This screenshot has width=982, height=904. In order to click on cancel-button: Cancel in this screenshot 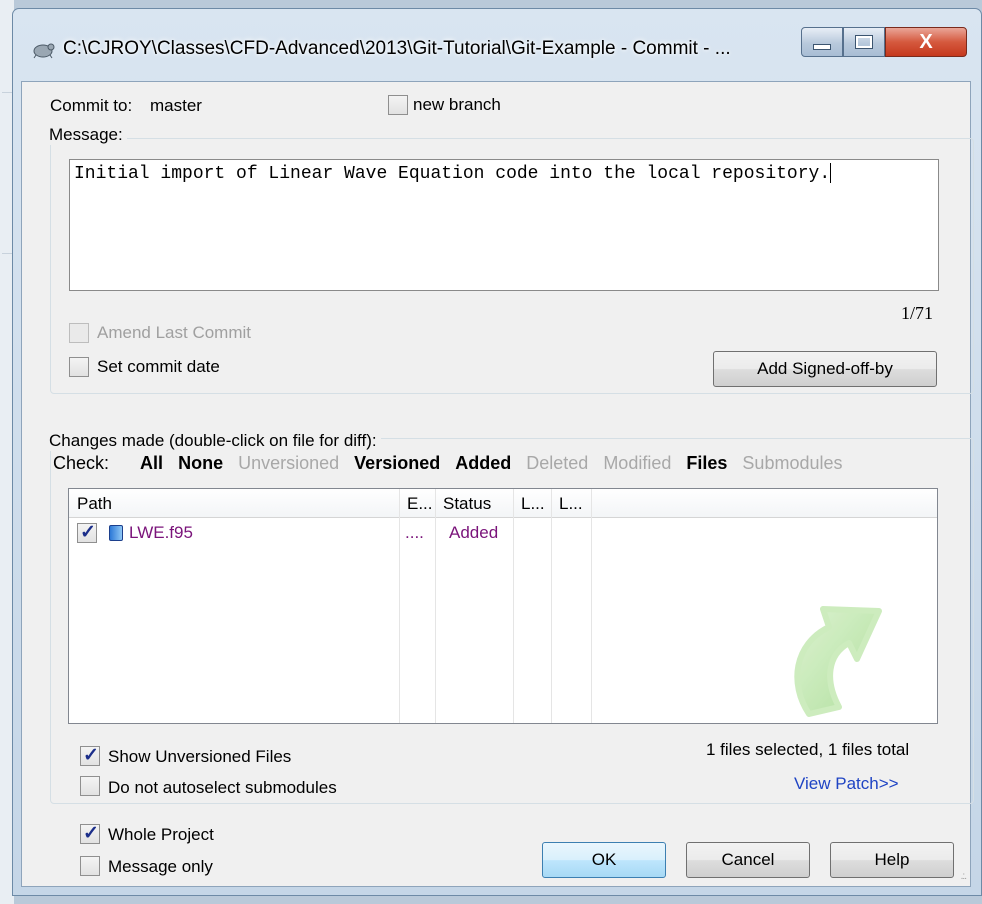, I will do `click(748, 860)`.